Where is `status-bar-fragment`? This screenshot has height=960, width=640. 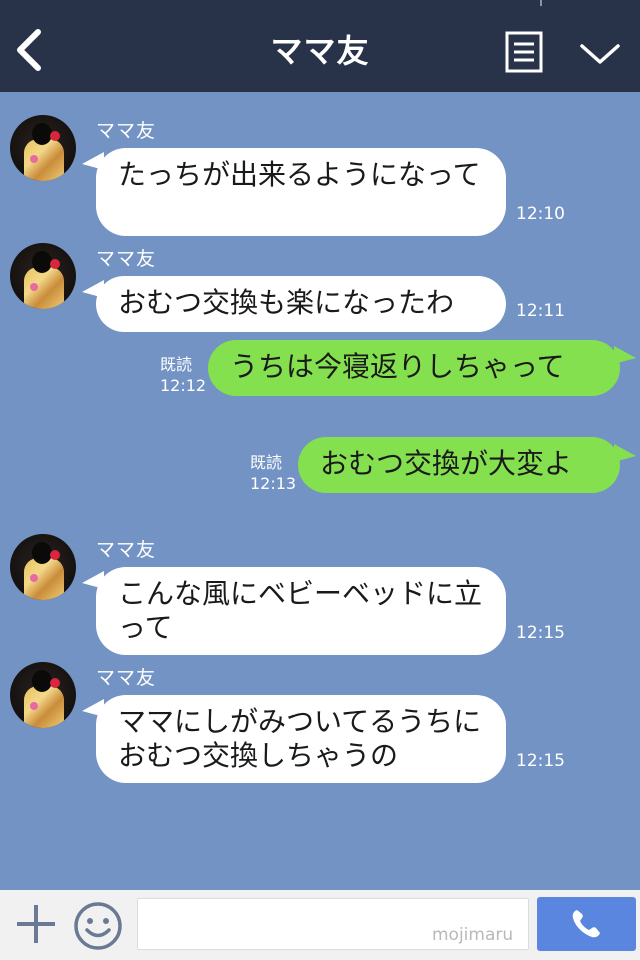 status-bar-fragment is located at coordinates (541, 3).